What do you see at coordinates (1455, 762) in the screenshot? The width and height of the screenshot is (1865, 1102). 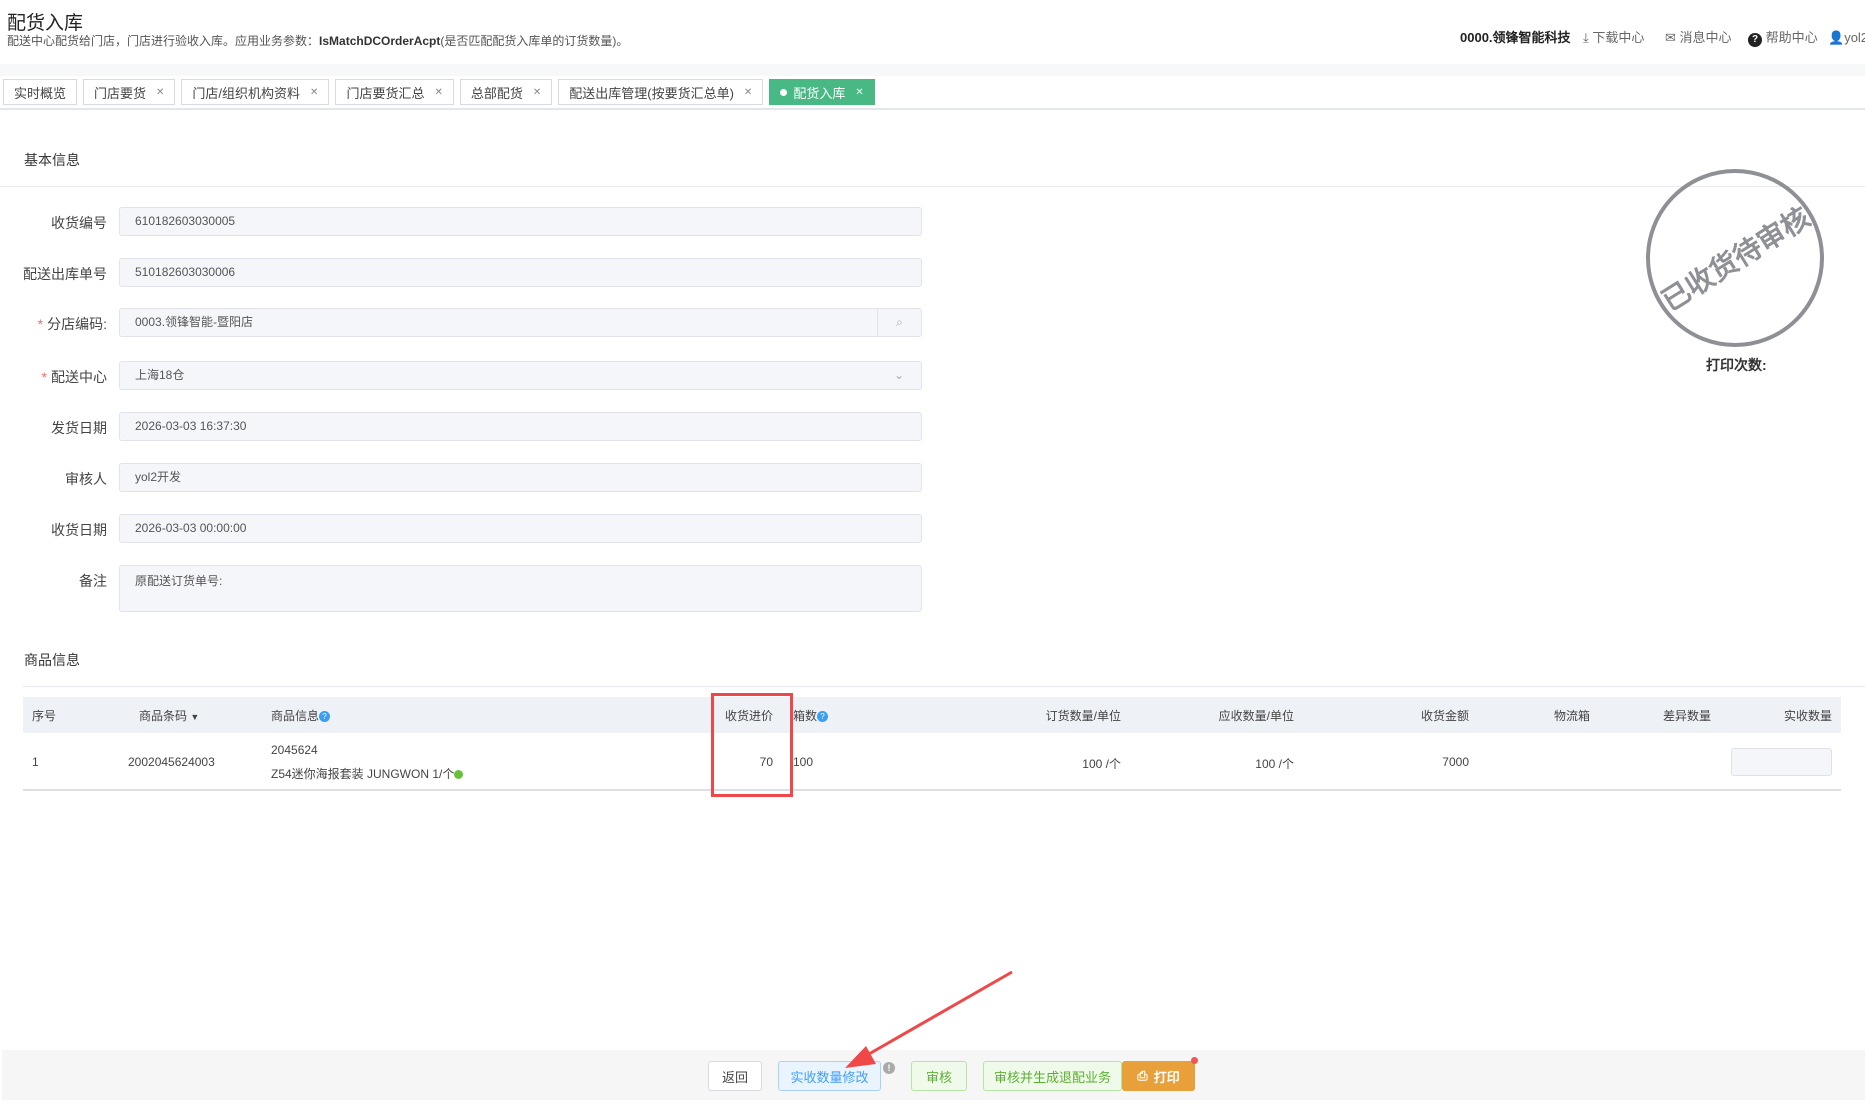 I see `cell-amount: 7000` at bounding box center [1455, 762].